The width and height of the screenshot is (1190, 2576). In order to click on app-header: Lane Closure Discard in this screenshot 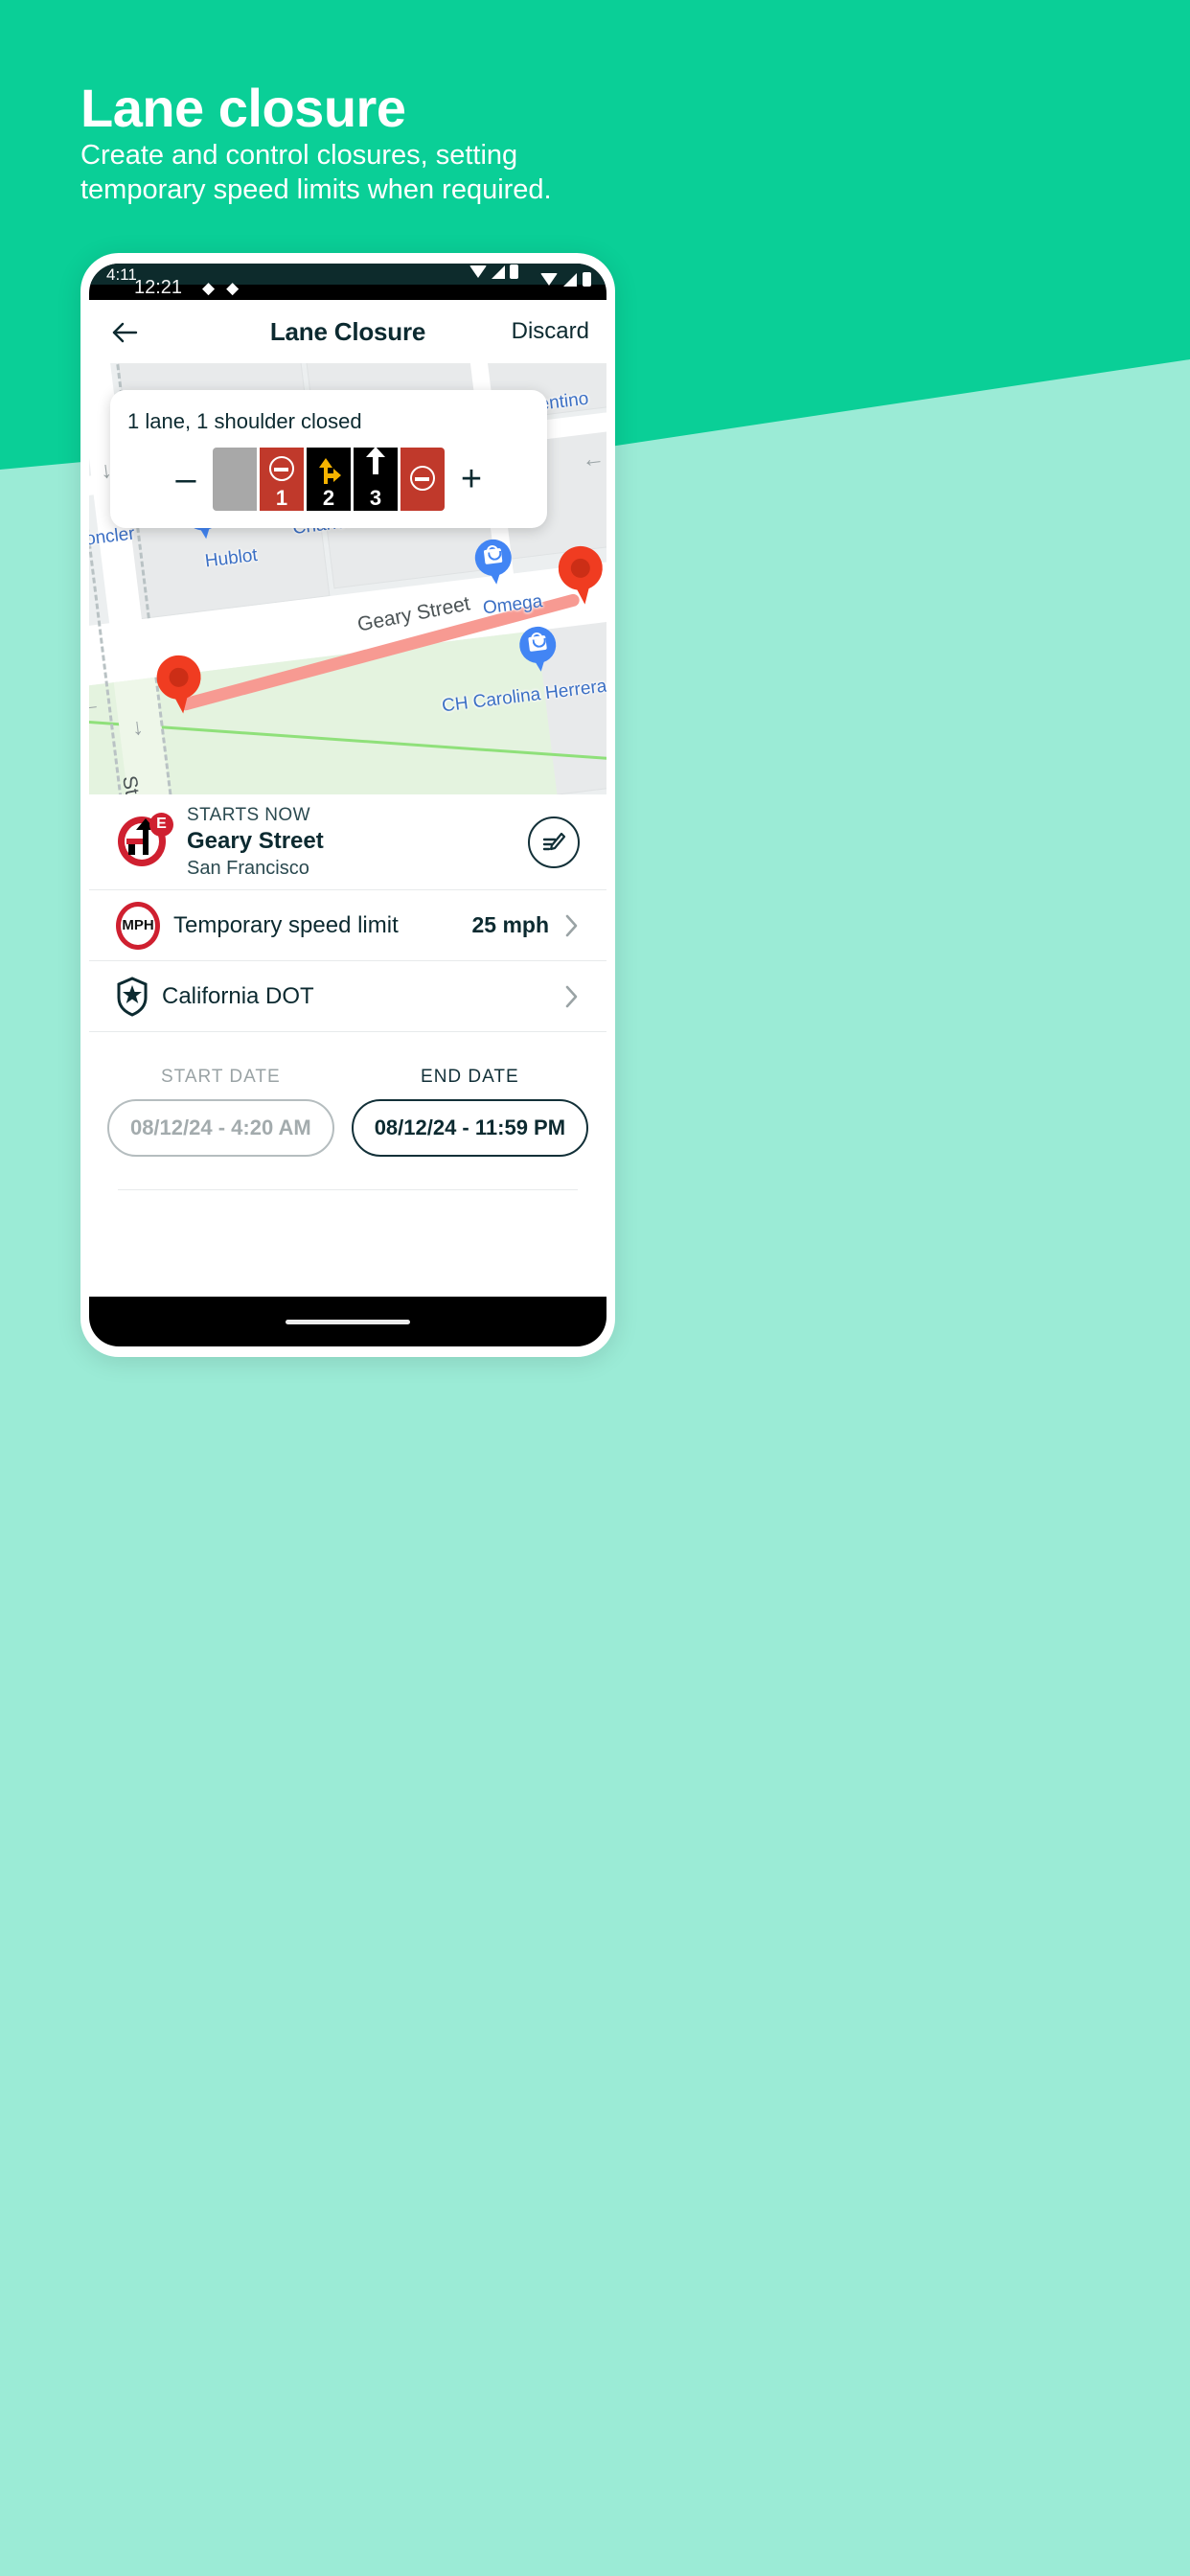, I will do `click(348, 331)`.